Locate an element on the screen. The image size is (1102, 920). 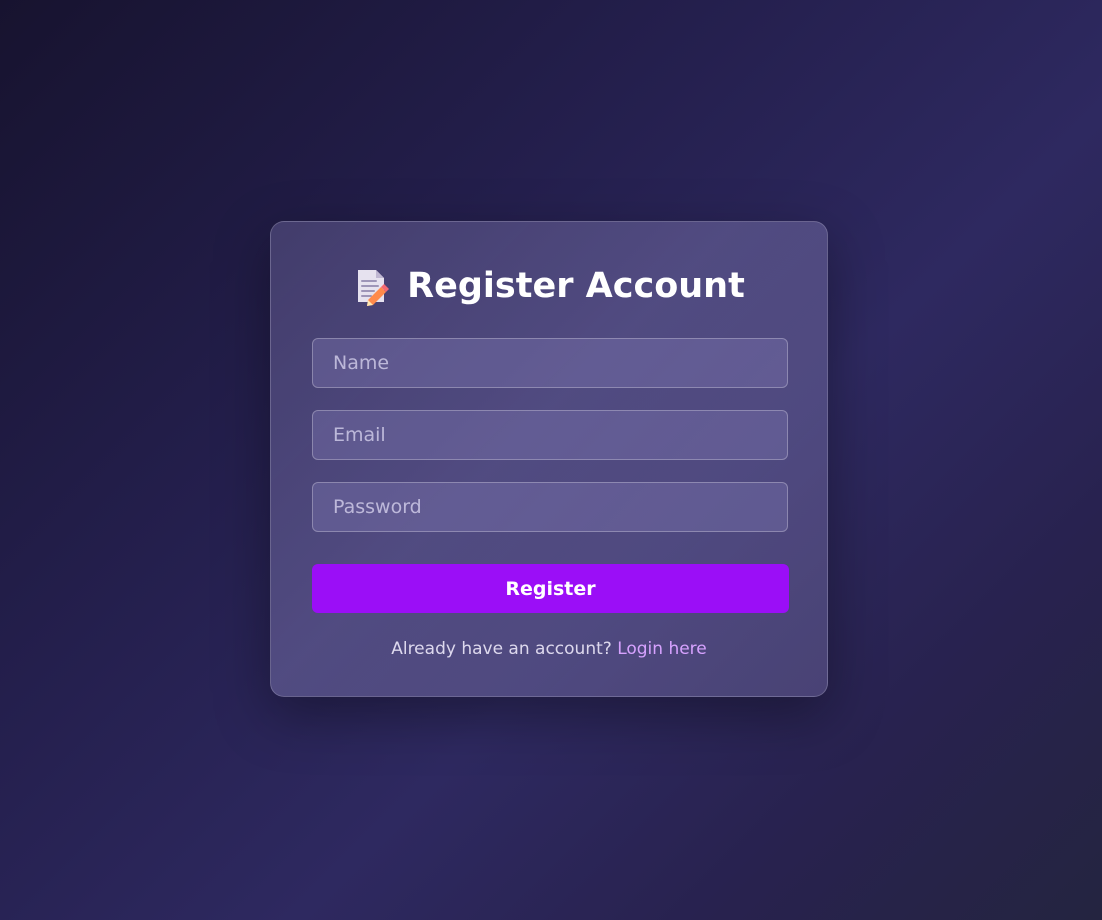
register-button: Register is located at coordinates (550, 588).